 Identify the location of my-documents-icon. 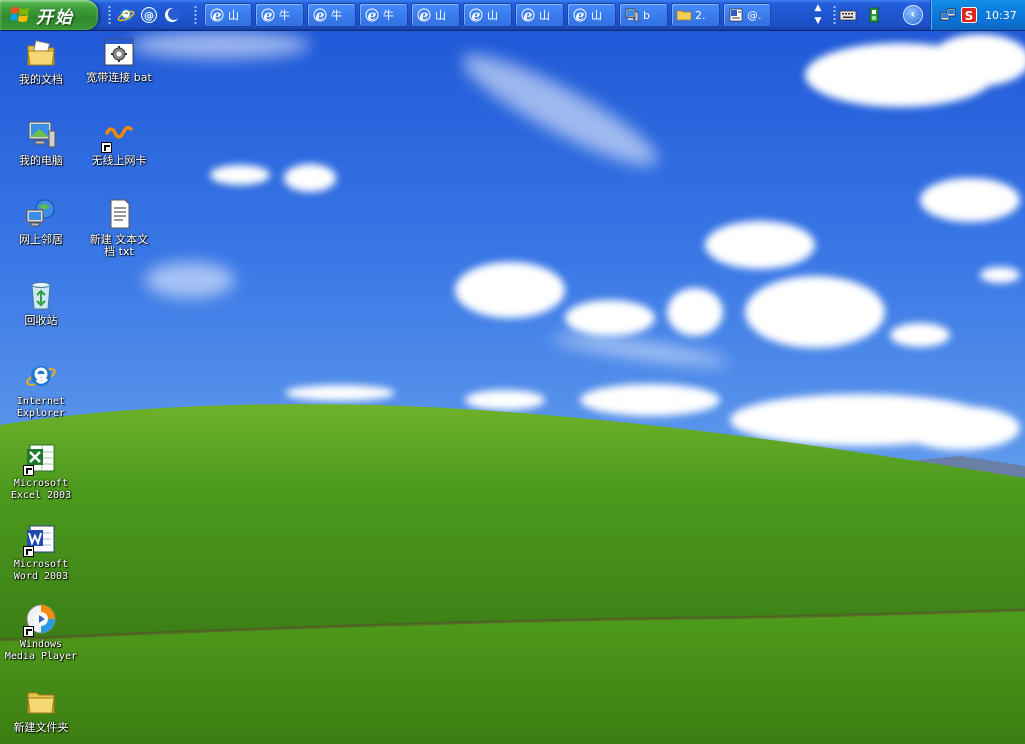
(41, 54).